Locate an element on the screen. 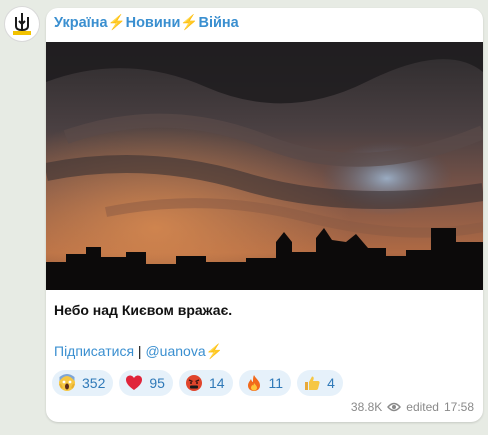 Image resolution: width=488 pixels, height=435 pixels. eye-icon is located at coordinates (394, 407).